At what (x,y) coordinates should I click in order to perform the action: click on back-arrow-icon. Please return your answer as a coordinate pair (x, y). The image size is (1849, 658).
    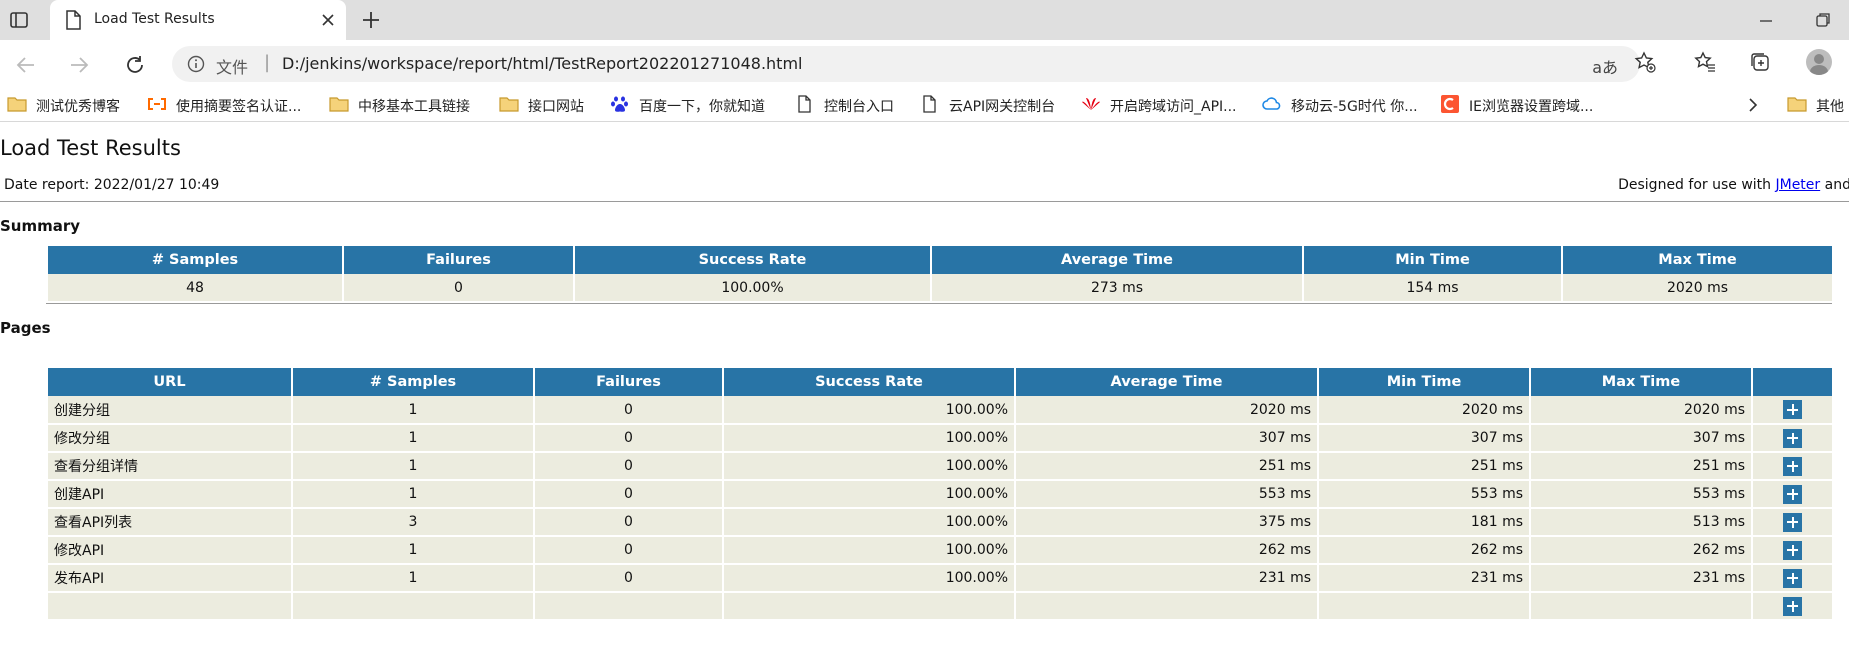
    Looking at the image, I should click on (26, 65).